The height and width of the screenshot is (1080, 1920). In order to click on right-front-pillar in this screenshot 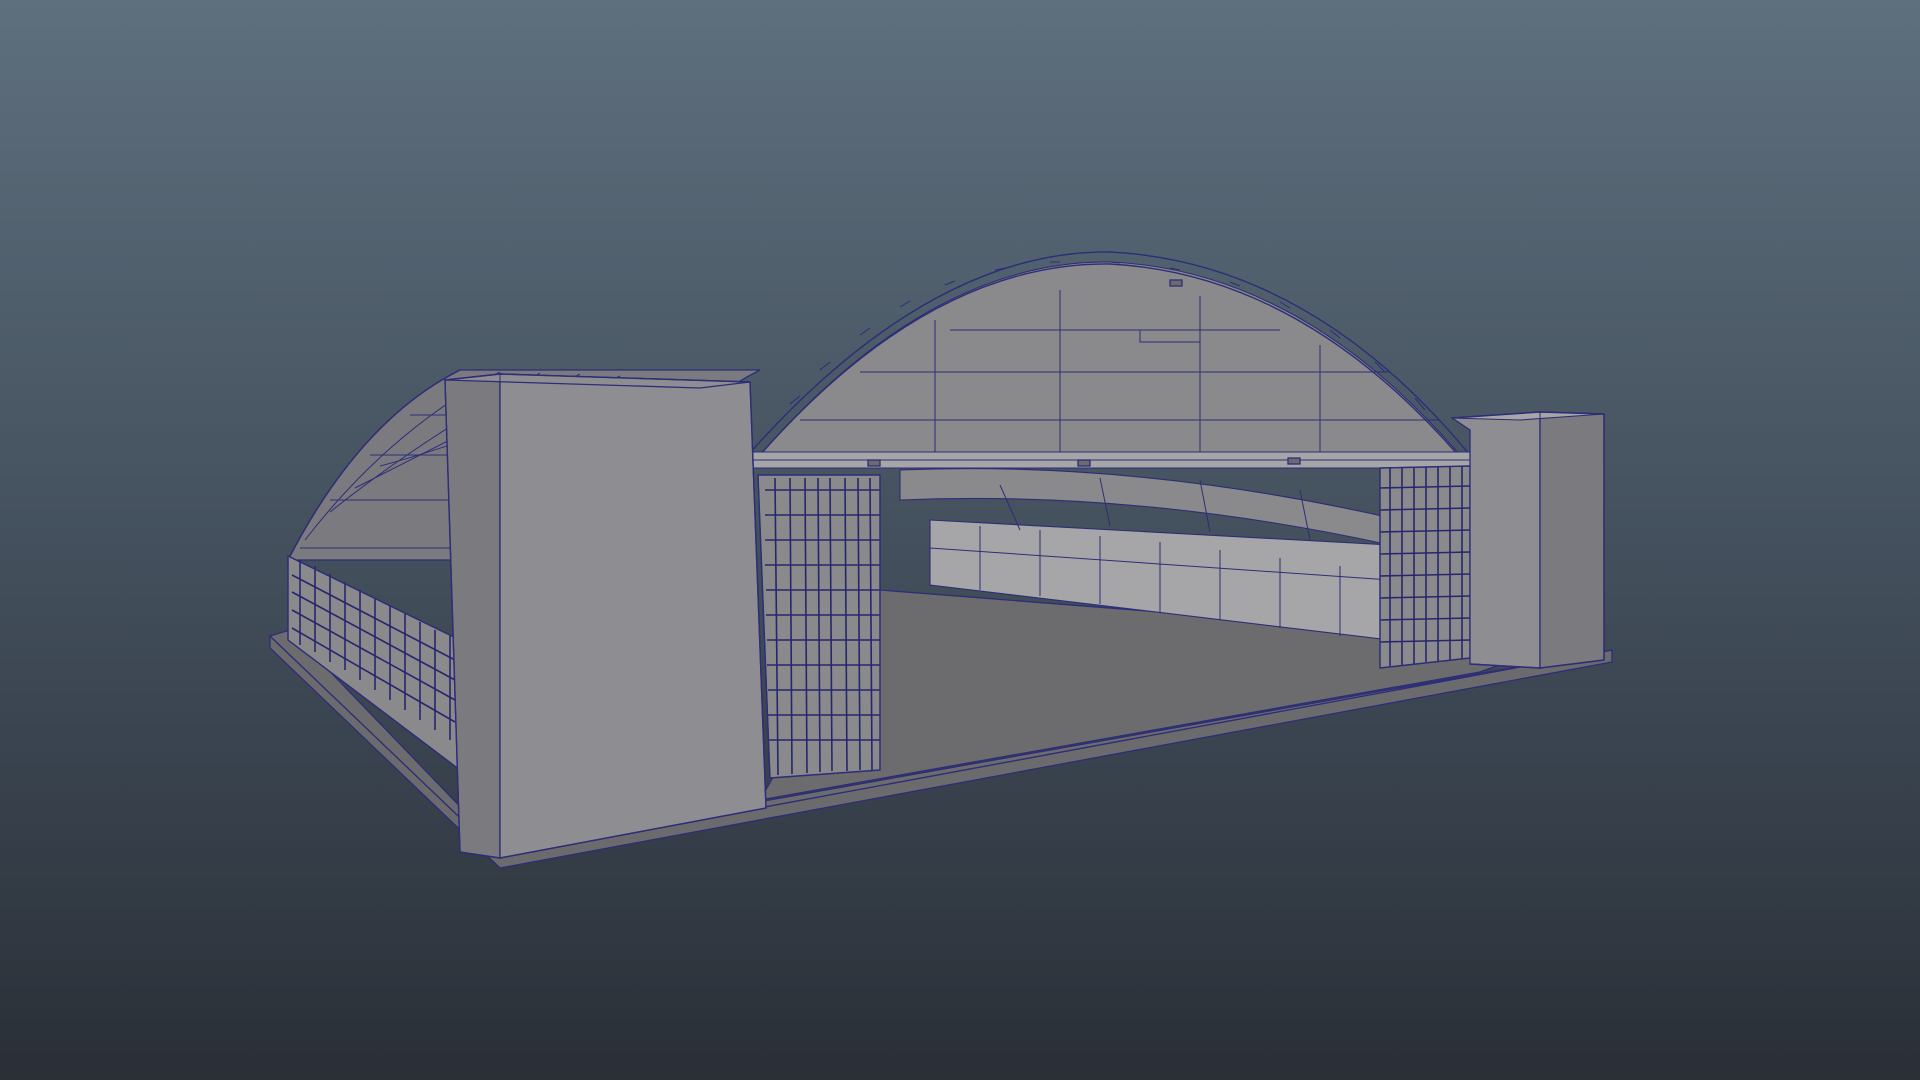, I will do `click(1527, 540)`.